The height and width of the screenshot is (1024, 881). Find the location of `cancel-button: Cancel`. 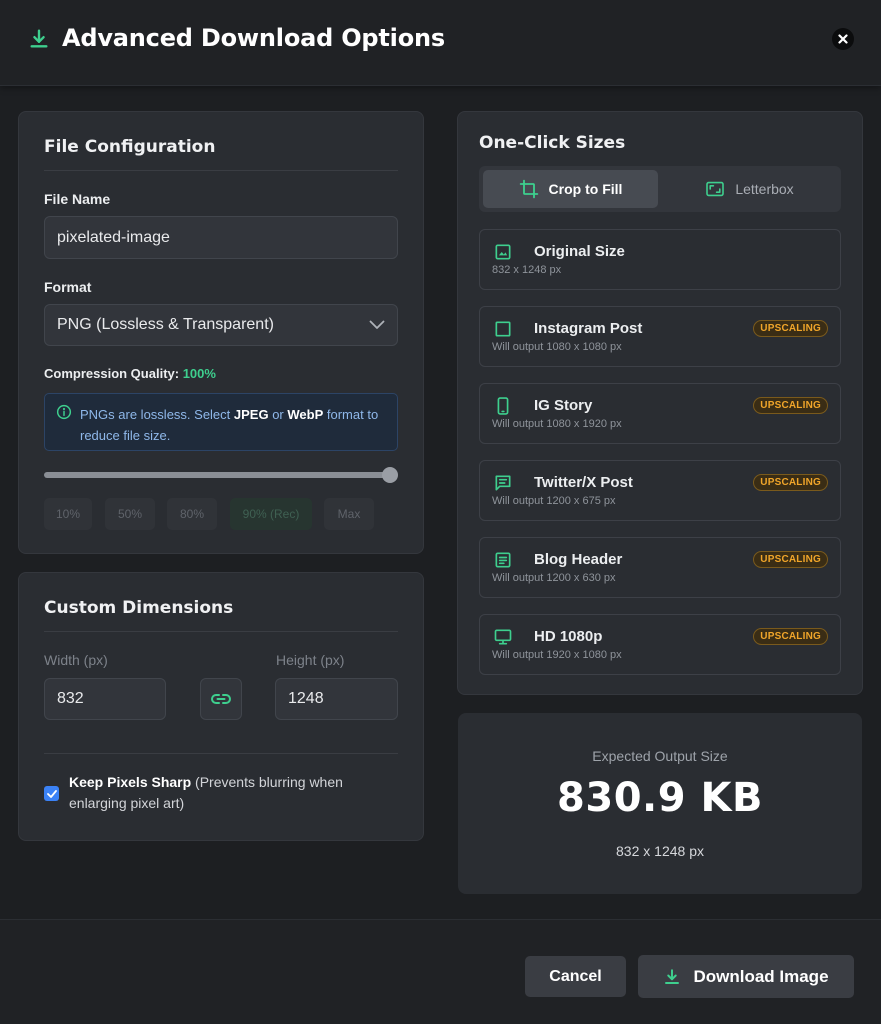

cancel-button: Cancel is located at coordinates (575, 976).